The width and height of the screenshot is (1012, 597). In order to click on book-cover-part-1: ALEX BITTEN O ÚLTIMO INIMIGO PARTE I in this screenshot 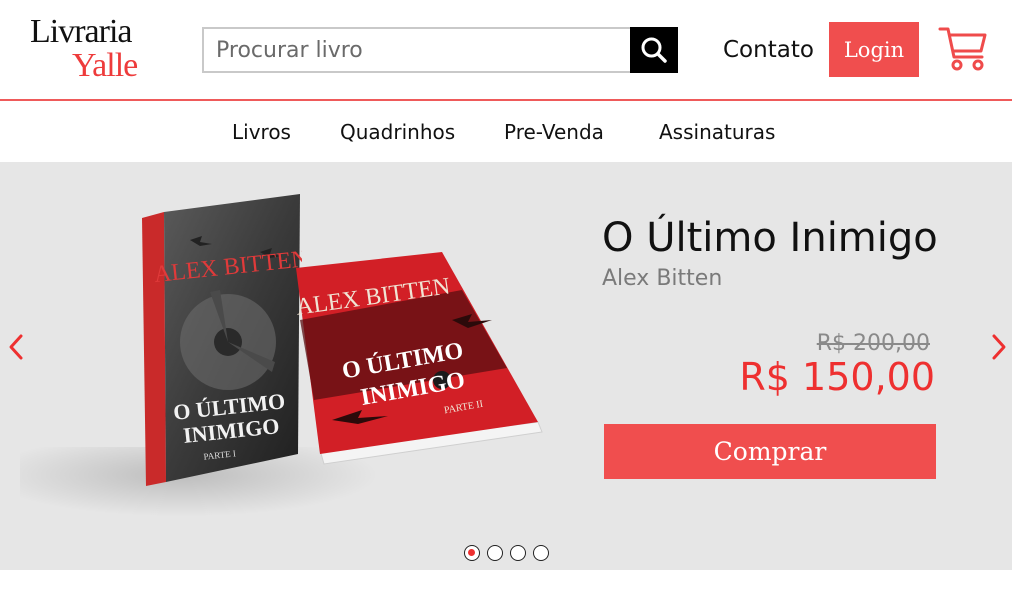, I will do `click(221, 340)`.